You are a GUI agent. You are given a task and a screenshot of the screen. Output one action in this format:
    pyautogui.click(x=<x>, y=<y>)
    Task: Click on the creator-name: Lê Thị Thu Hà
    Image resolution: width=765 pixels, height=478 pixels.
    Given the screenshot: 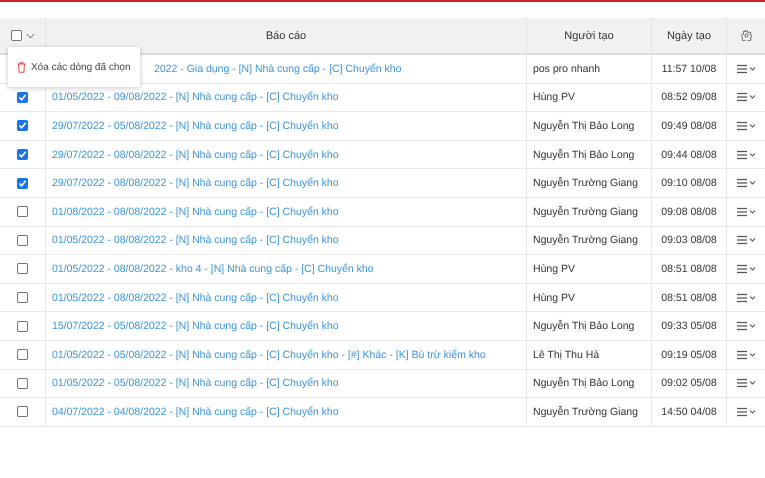 What is the action you would take?
    pyautogui.click(x=566, y=354)
    